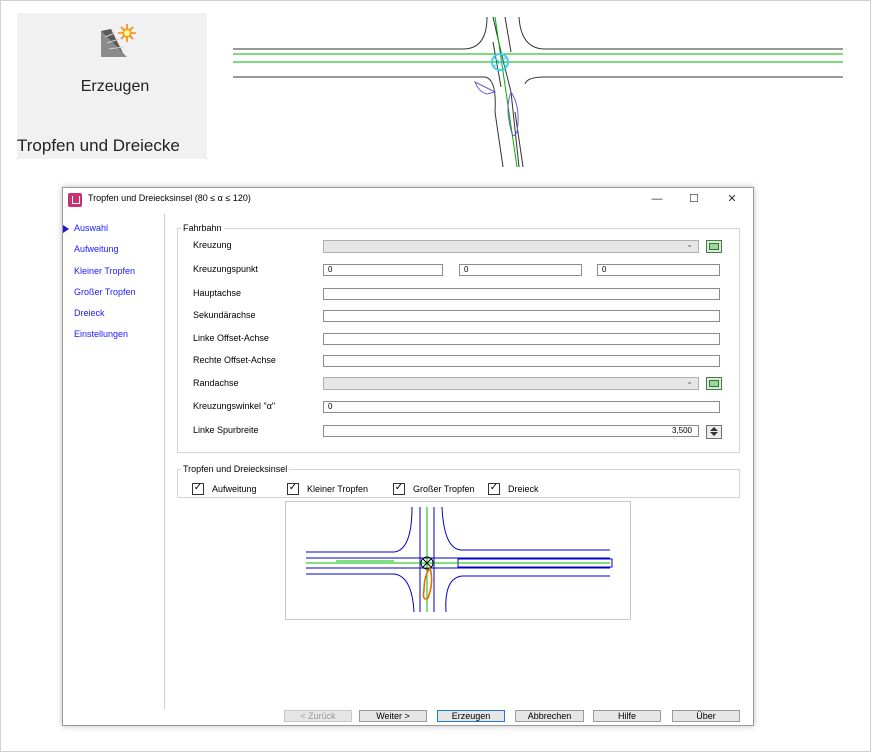 The height and width of the screenshot is (752, 871). What do you see at coordinates (732, 199) in the screenshot?
I see `close-button: ✕` at bounding box center [732, 199].